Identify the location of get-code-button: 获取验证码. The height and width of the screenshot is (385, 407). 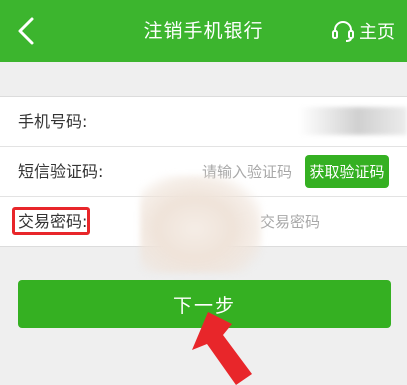
(347, 171).